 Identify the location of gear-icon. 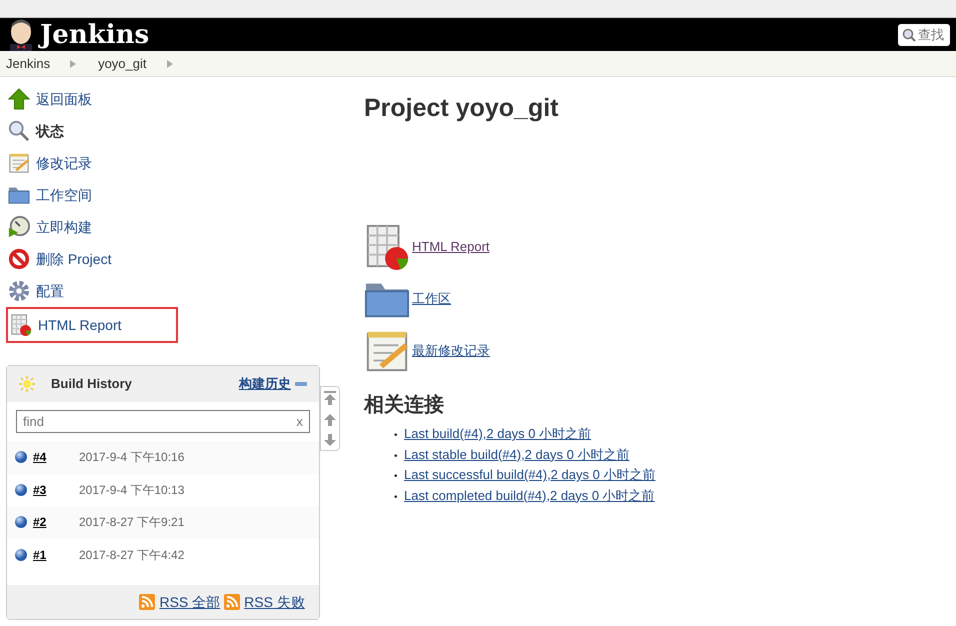
(19, 291).